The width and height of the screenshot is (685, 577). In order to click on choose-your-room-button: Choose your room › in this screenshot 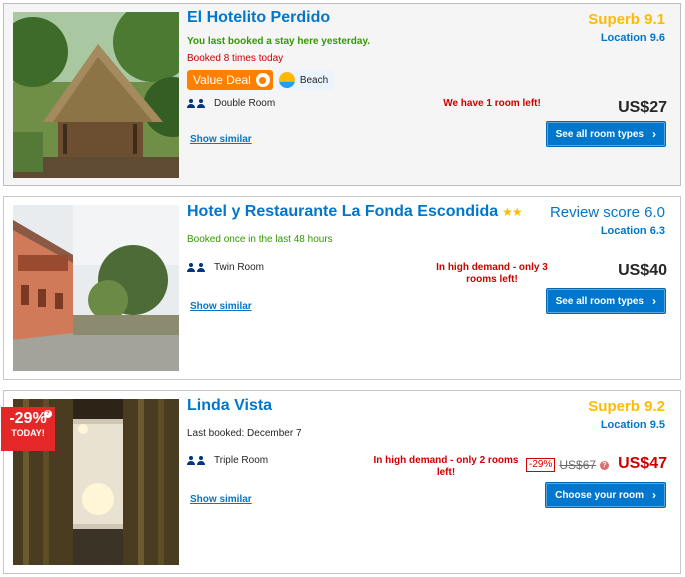, I will do `click(605, 495)`.